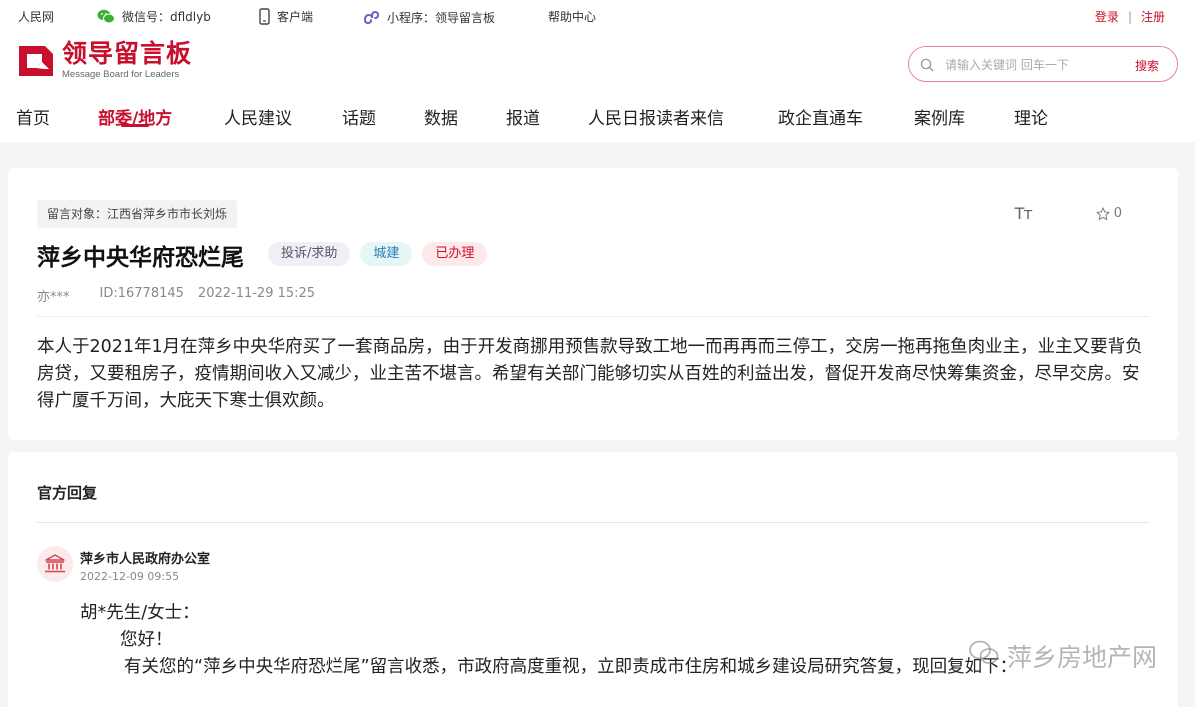  Describe the element at coordinates (67, 493) in the screenshot. I see `reply-heading: 官方回复` at that location.